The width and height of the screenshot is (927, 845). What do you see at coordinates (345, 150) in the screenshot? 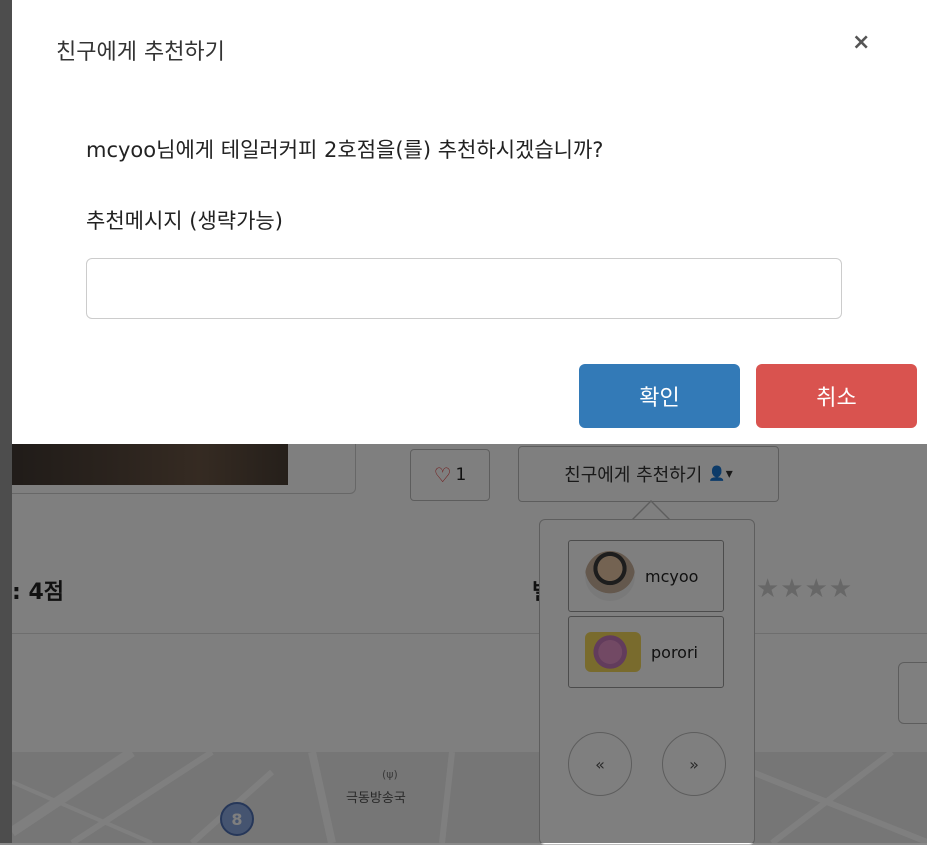
I see `recommend-question: mcyoo님에게 테일러커피 2호점을(를) 추천하시겠습니까?` at bounding box center [345, 150].